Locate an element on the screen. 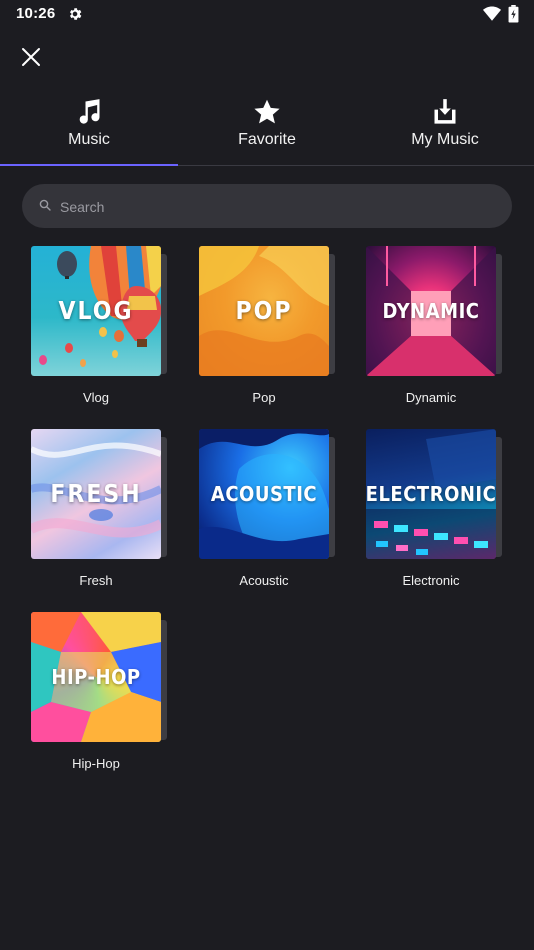  genre-cover-acoustic: ACOUSTIC is located at coordinates (264, 494).